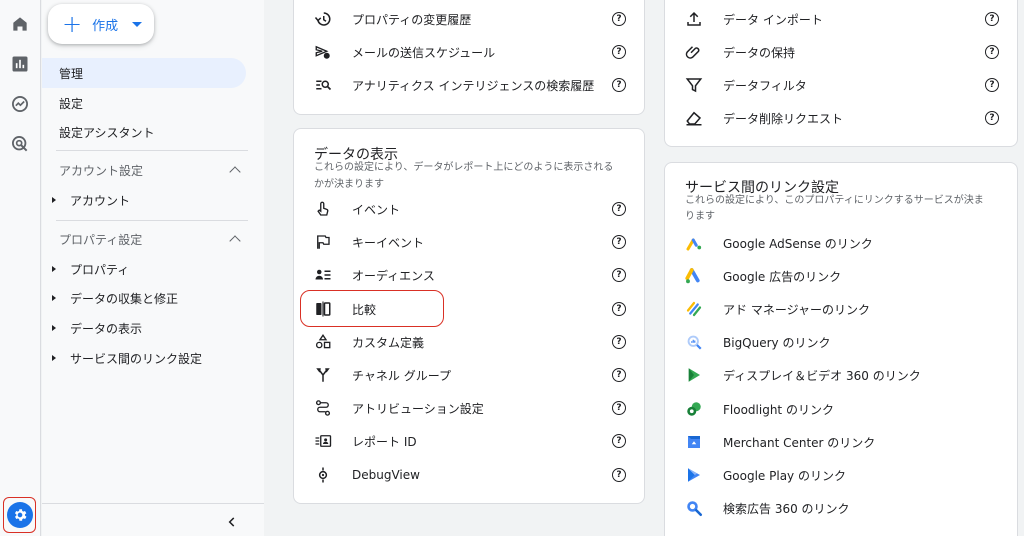 This screenshot has height=536, width=1024. I want to click on audience-icon, so click(323, 275).